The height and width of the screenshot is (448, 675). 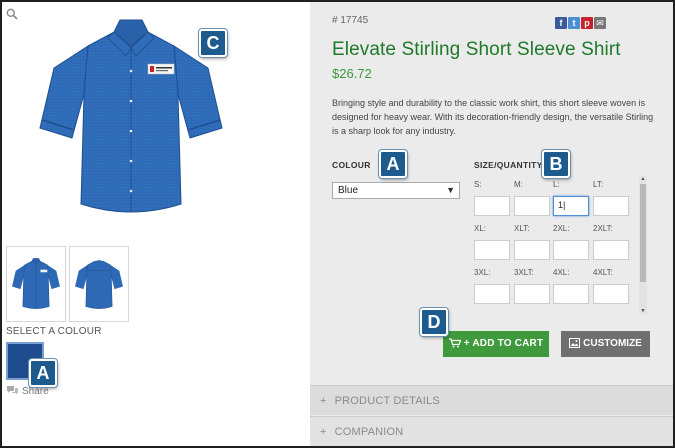 What do you see at coordinates (571, 206) in the screenshot?
I see `size-input-l: 1|` at bounding box center [571, 206].